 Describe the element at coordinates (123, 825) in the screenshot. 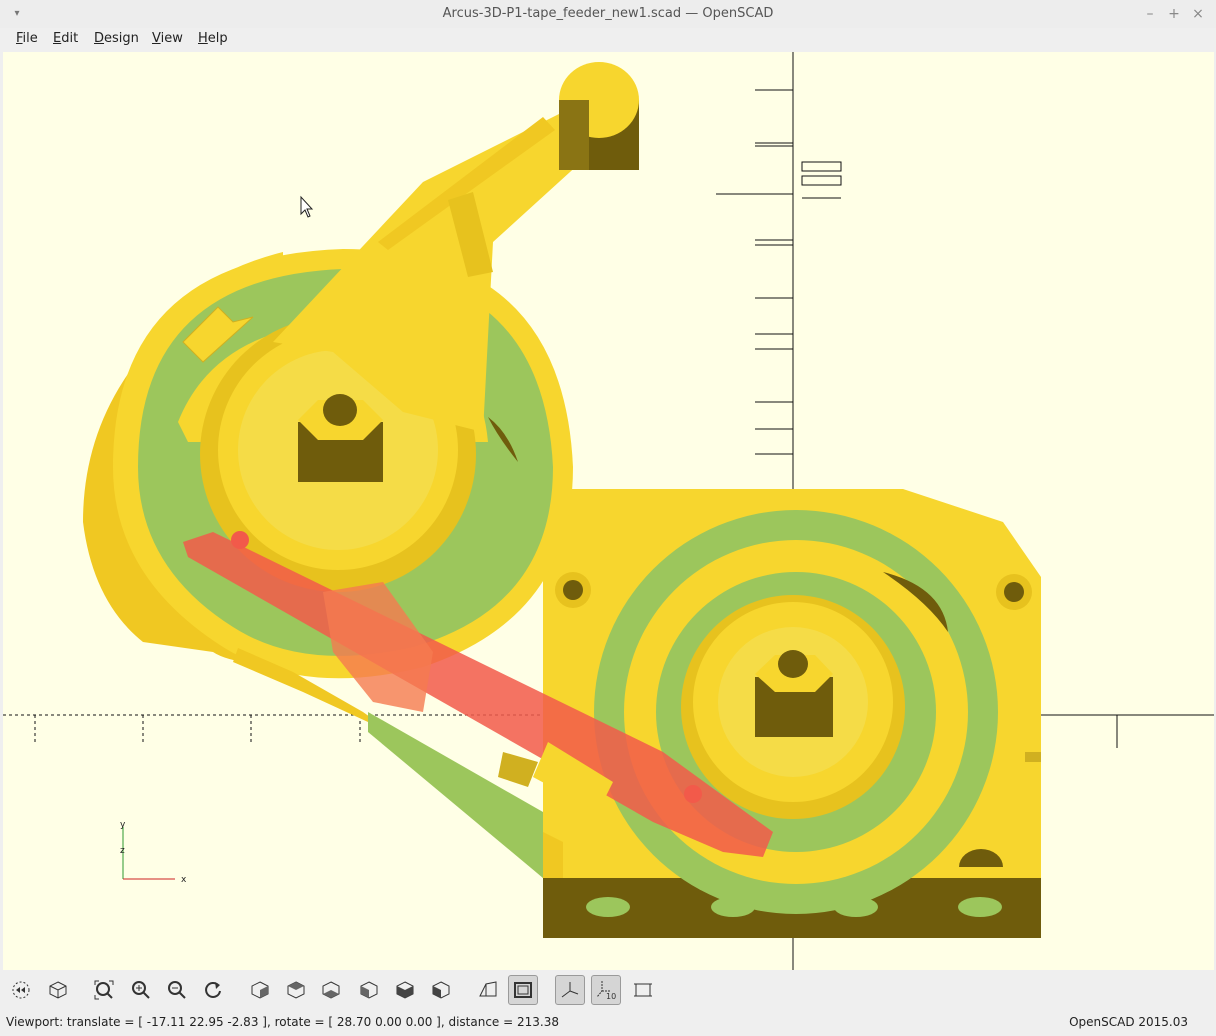

I see `axis-label-y: y` at that location.